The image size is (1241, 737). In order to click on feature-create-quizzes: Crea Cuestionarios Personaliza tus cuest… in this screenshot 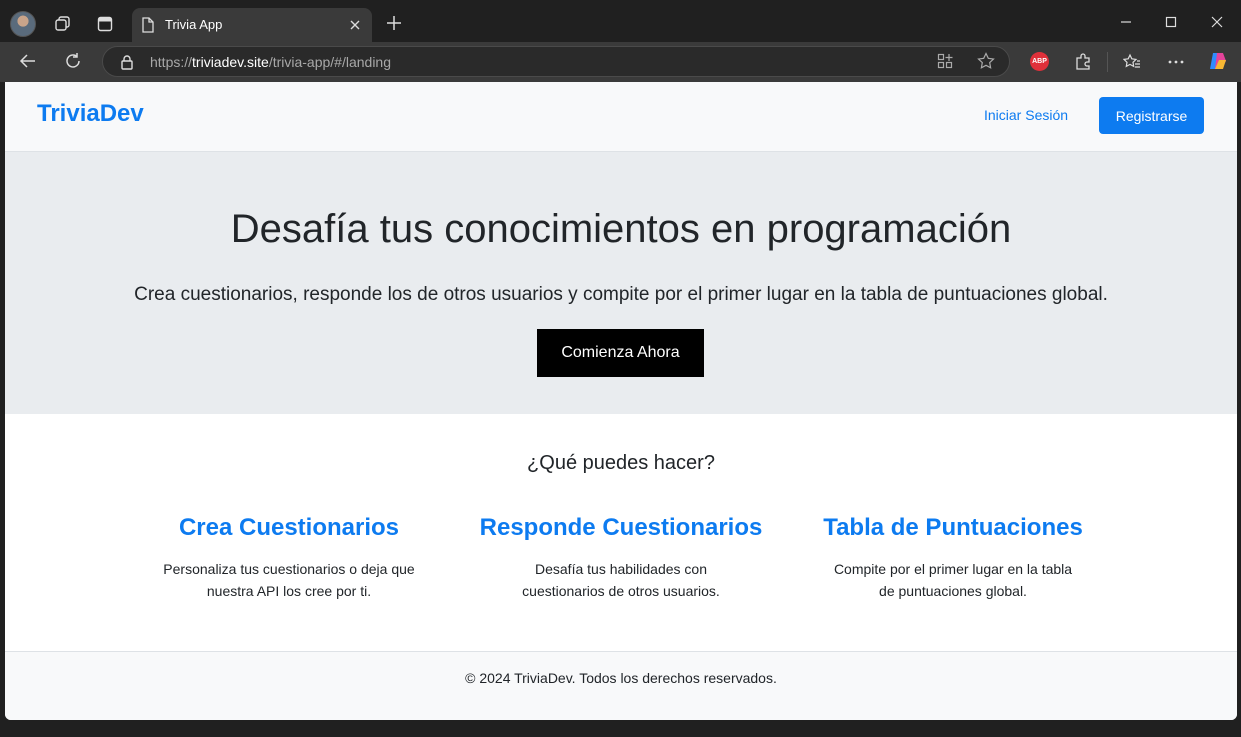, I will do `click(289, 558)`.